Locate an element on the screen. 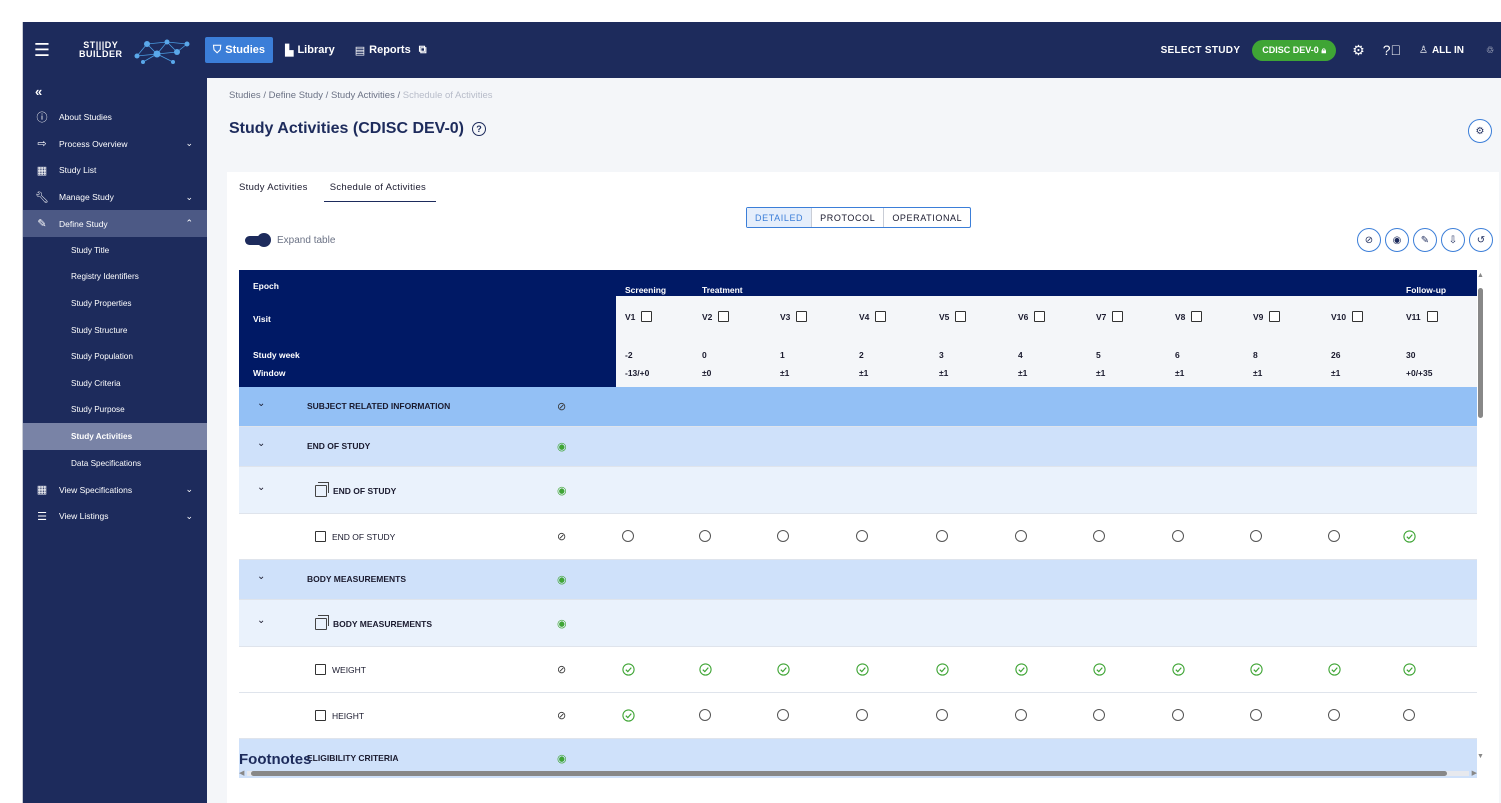 The width and height of the screenshot is (1501, 803). breadcrumb-study-activities: Study Activities is located at coordinates (363, 95).